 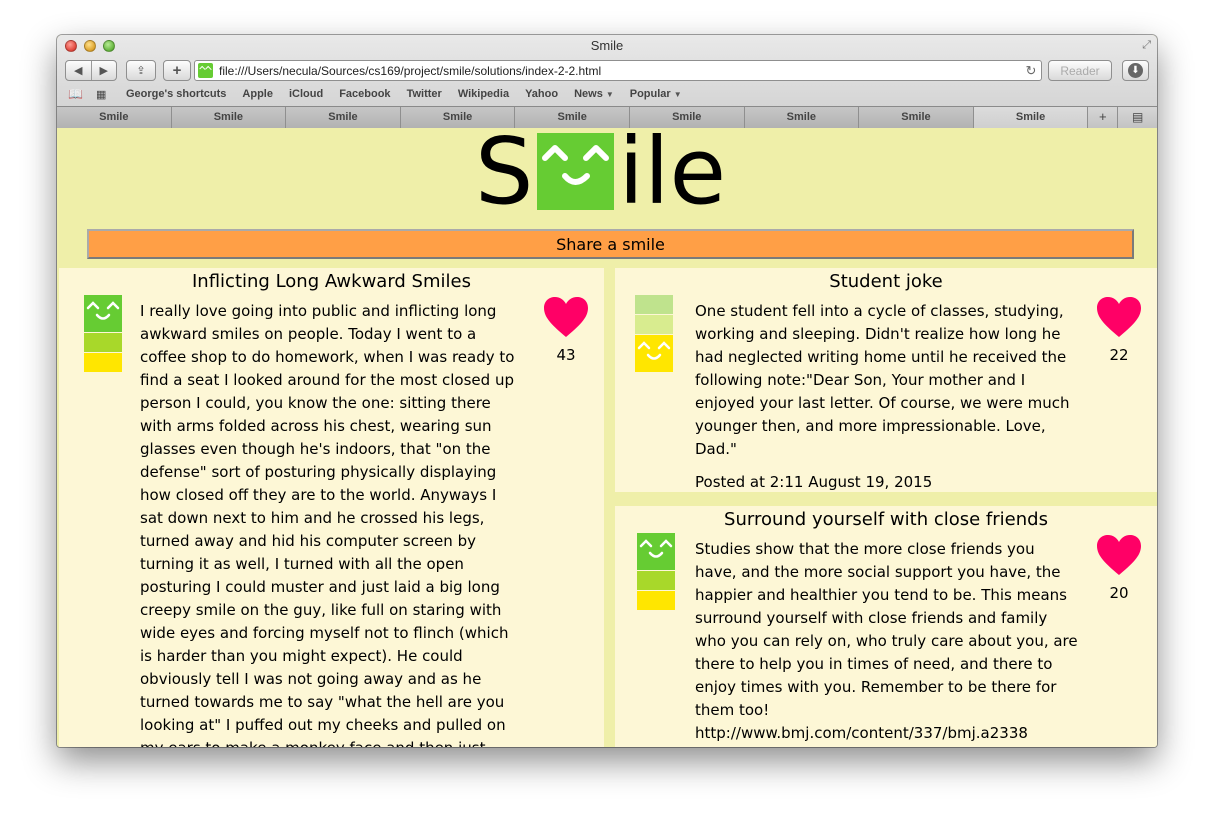 What do you see at coordinates (672, 177) in the screenshot?
I see `logo-text-right: ile` at bounding box center [672, 177].